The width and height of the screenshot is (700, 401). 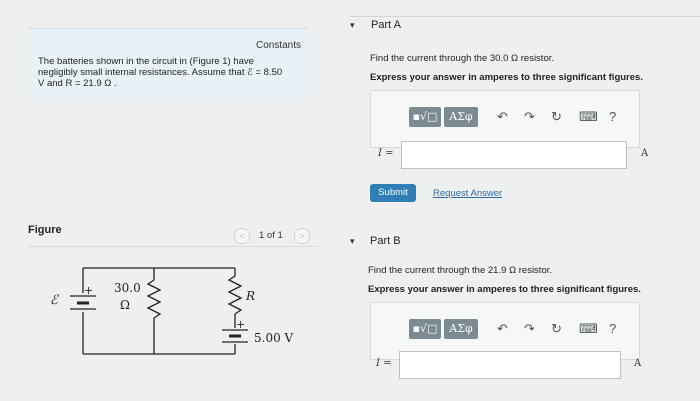 I want to click on part-a-answer-input, so click(x=514, y=155).